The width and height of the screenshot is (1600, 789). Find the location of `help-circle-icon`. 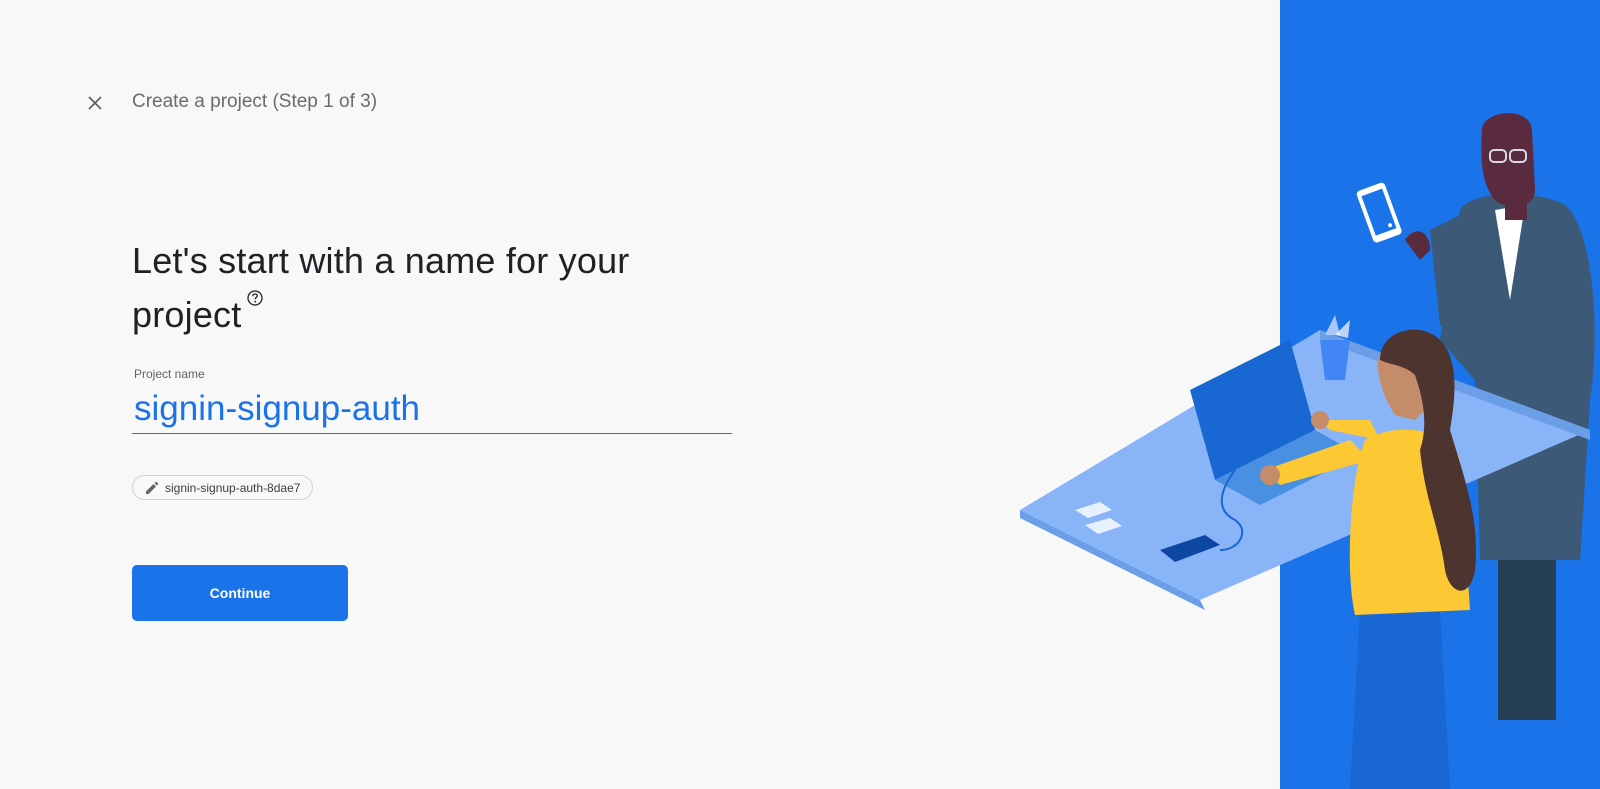

help-circle-icon is located at coordinates (255, 298).